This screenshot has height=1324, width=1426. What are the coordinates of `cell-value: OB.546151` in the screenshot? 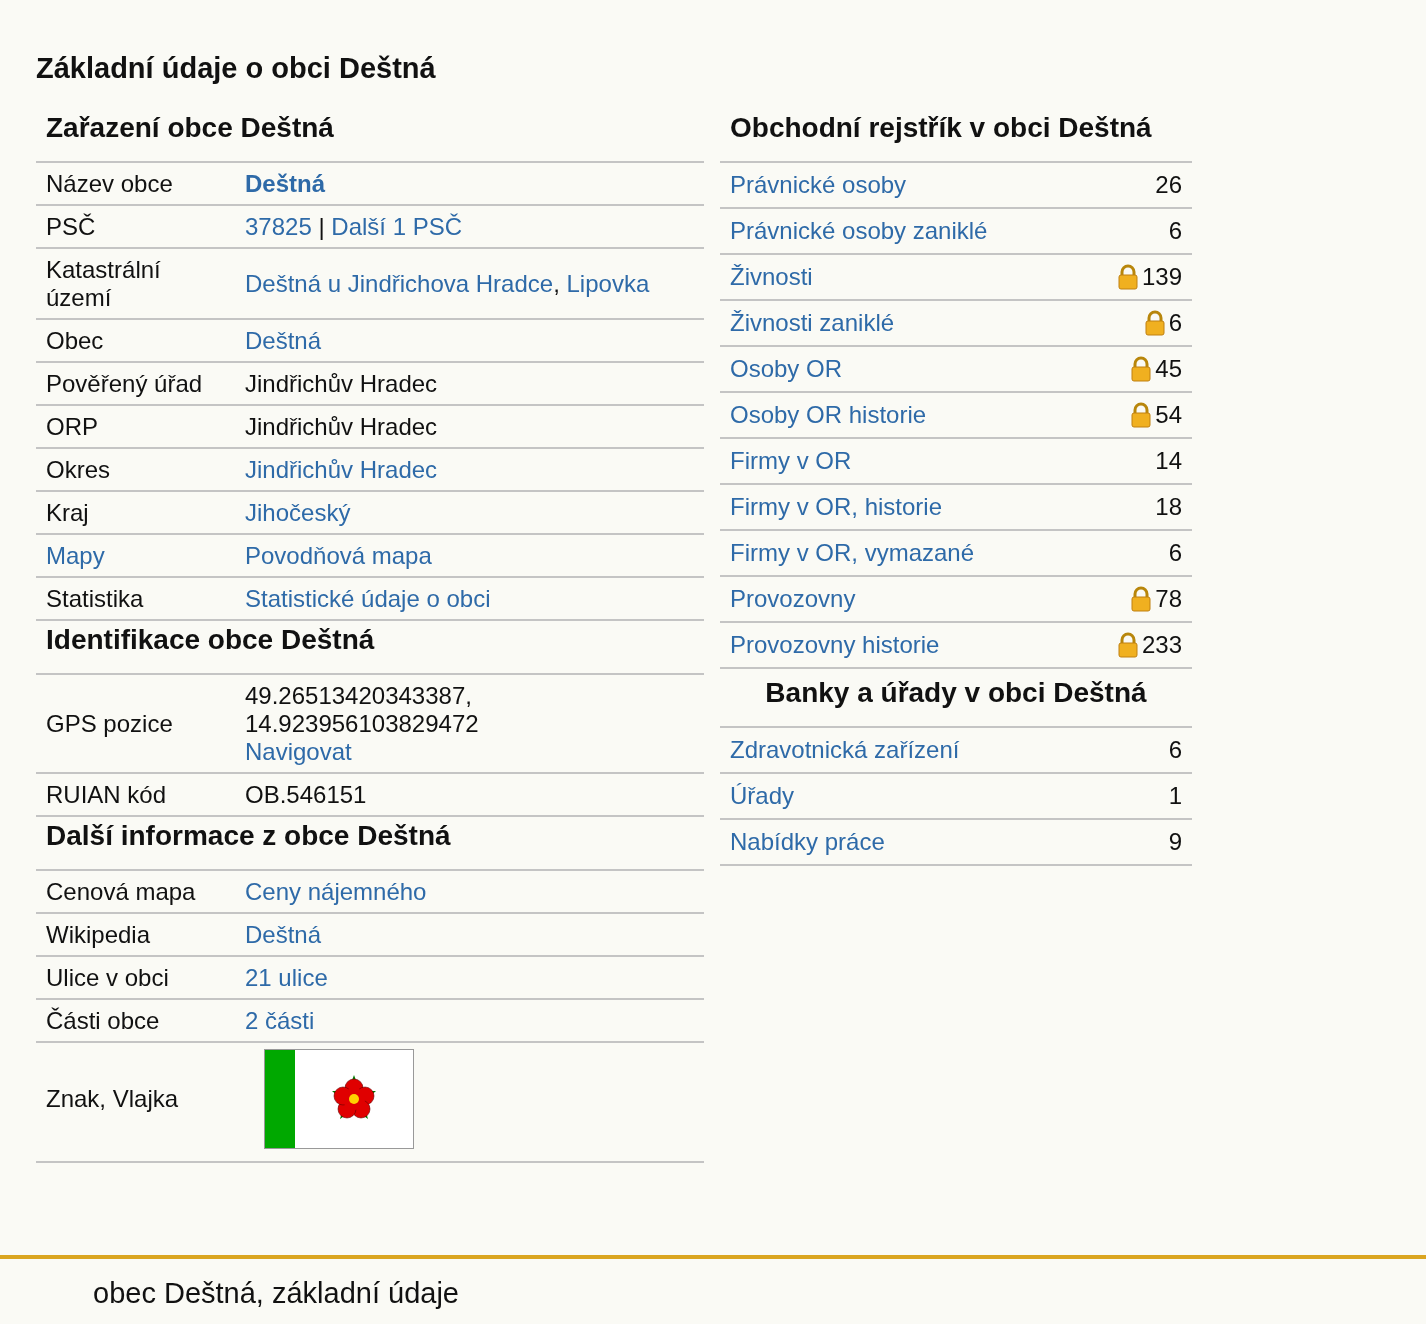 It's located at (306, 794).